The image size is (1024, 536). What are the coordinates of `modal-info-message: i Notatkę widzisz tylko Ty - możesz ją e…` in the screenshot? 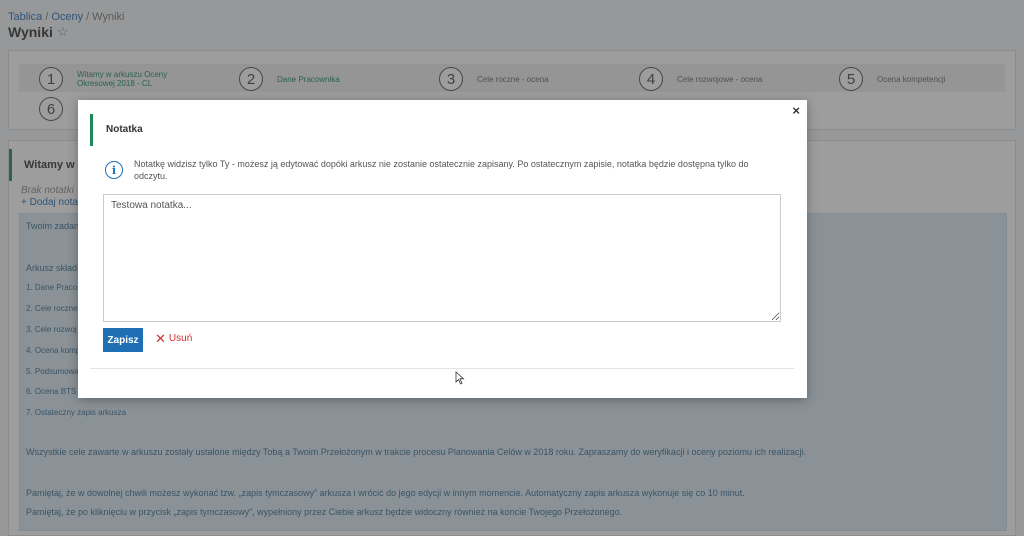 It's located at (445, 170).